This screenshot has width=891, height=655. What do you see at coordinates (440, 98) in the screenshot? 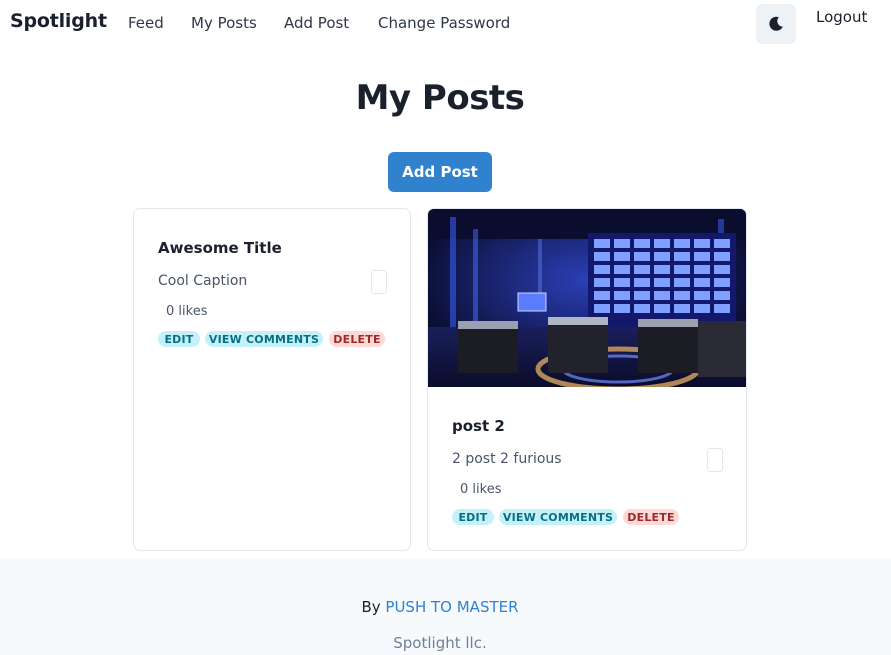
I see `page-title: My Posts` at bounding box center [440, 98].